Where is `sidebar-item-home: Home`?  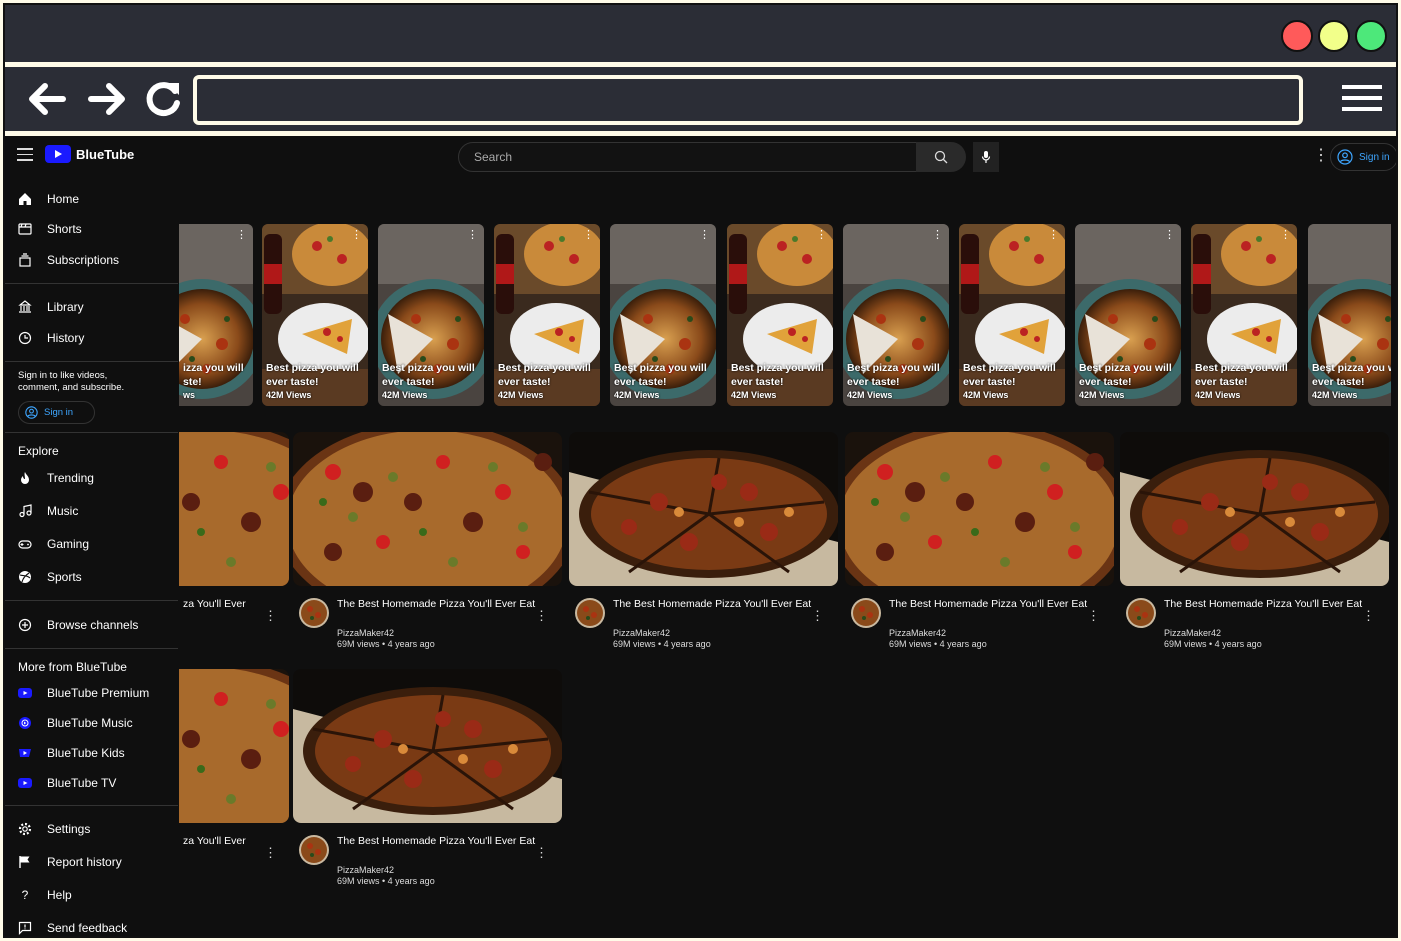 sidebar-item-home: Home is located at coordinates (91, 199).